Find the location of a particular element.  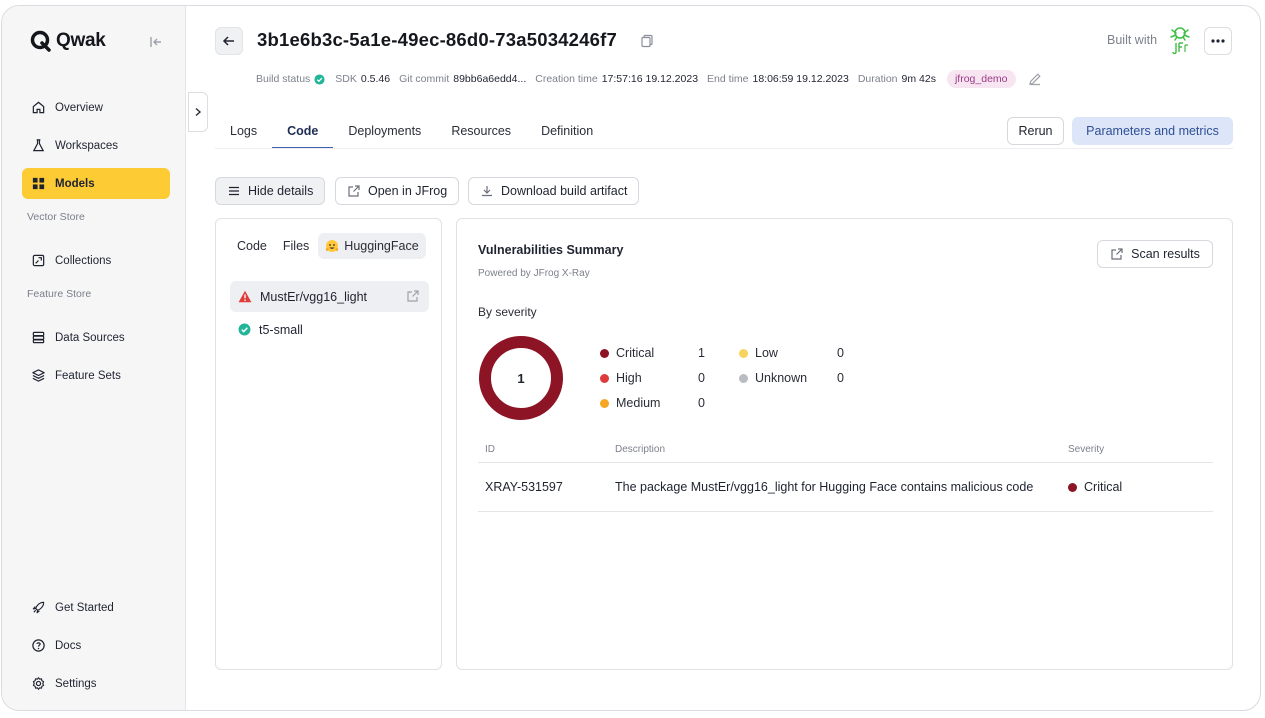

tag-badge: jfrog_demo is located at coordinates (981, 79).